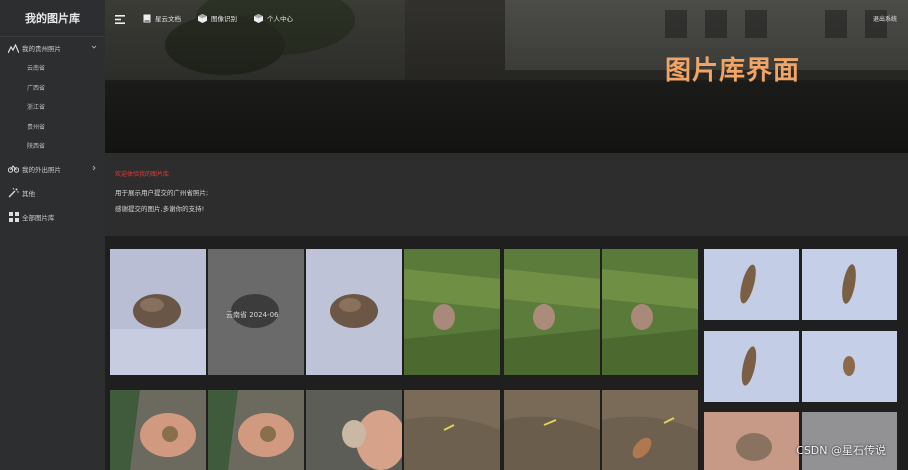  What do you see at coordinates (280, 19) in the screenshot?
I see `nav-profile-label: 个人中心` at bounding box center [280, 19].